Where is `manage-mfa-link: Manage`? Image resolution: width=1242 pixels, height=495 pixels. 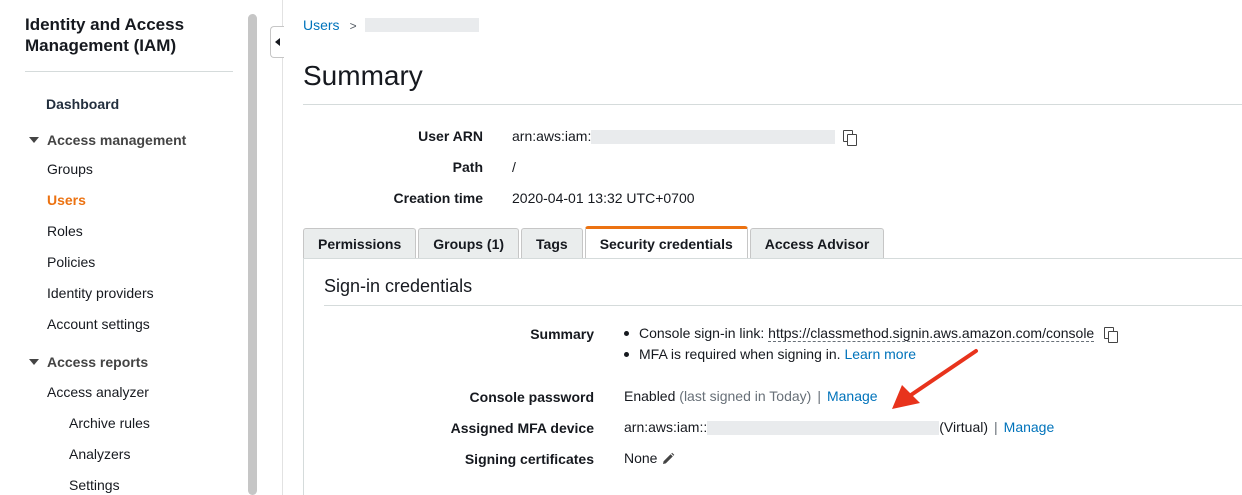 manage-mfa-link: Manage is located at coordinates (1029, 427).